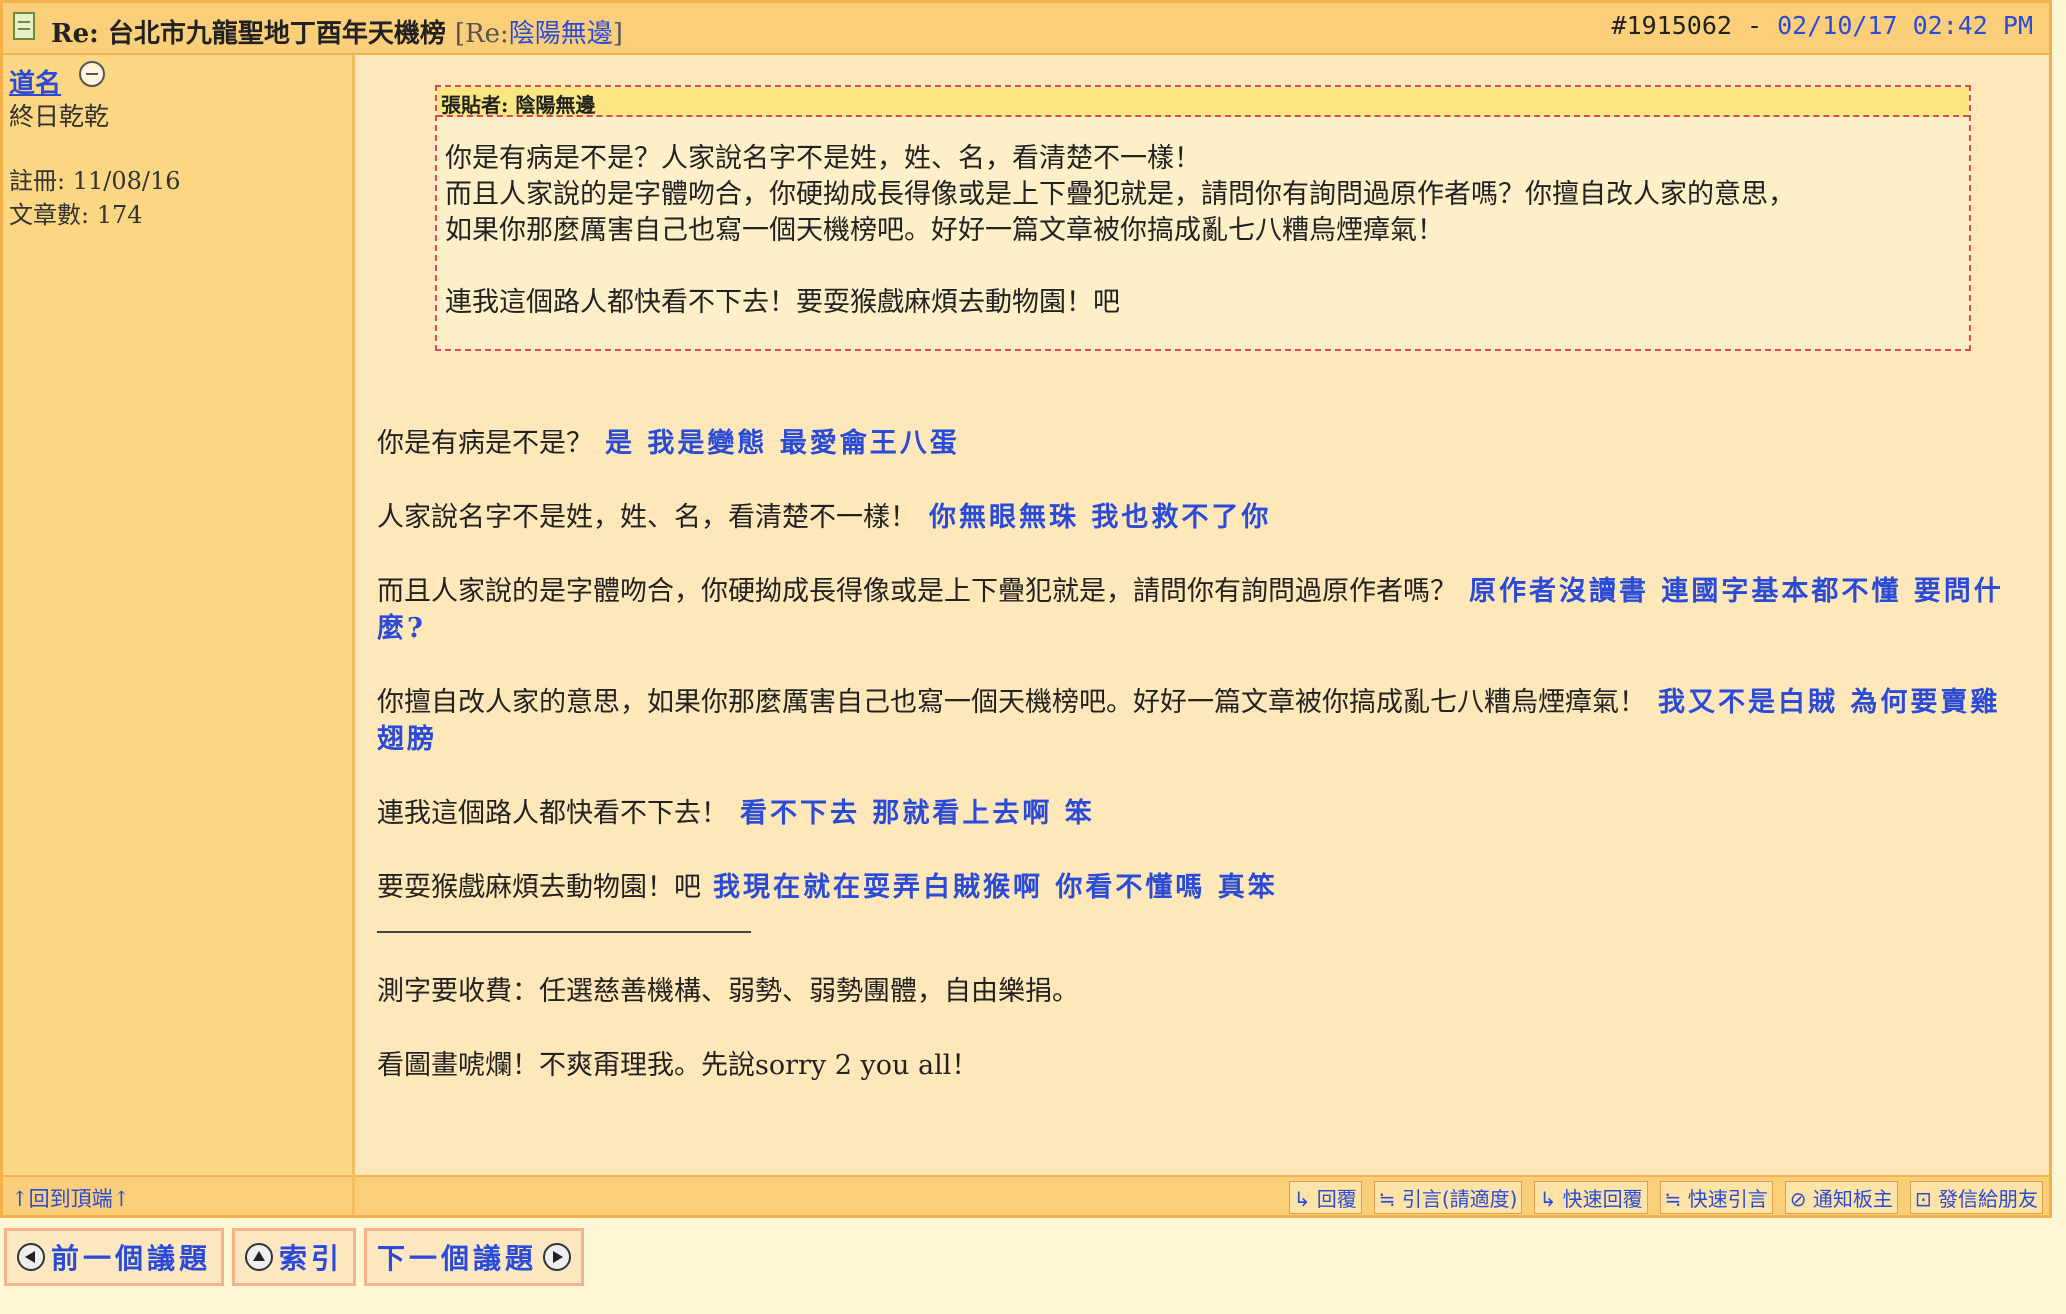  I want to click on post-date: 02/10/17 02:42 PM, so click(1905, 25).